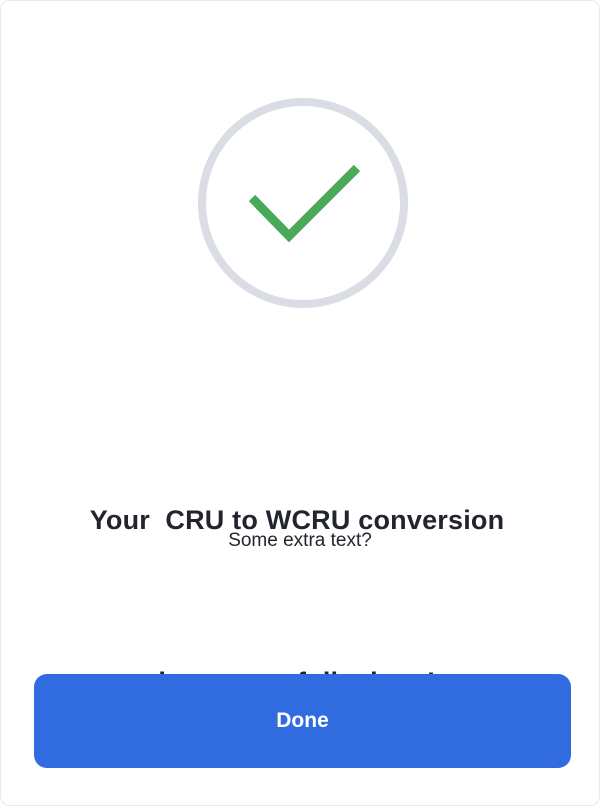  Describe the element at coordinates (302, 721) in the screenshot. I see `done-button: Done` at that location.